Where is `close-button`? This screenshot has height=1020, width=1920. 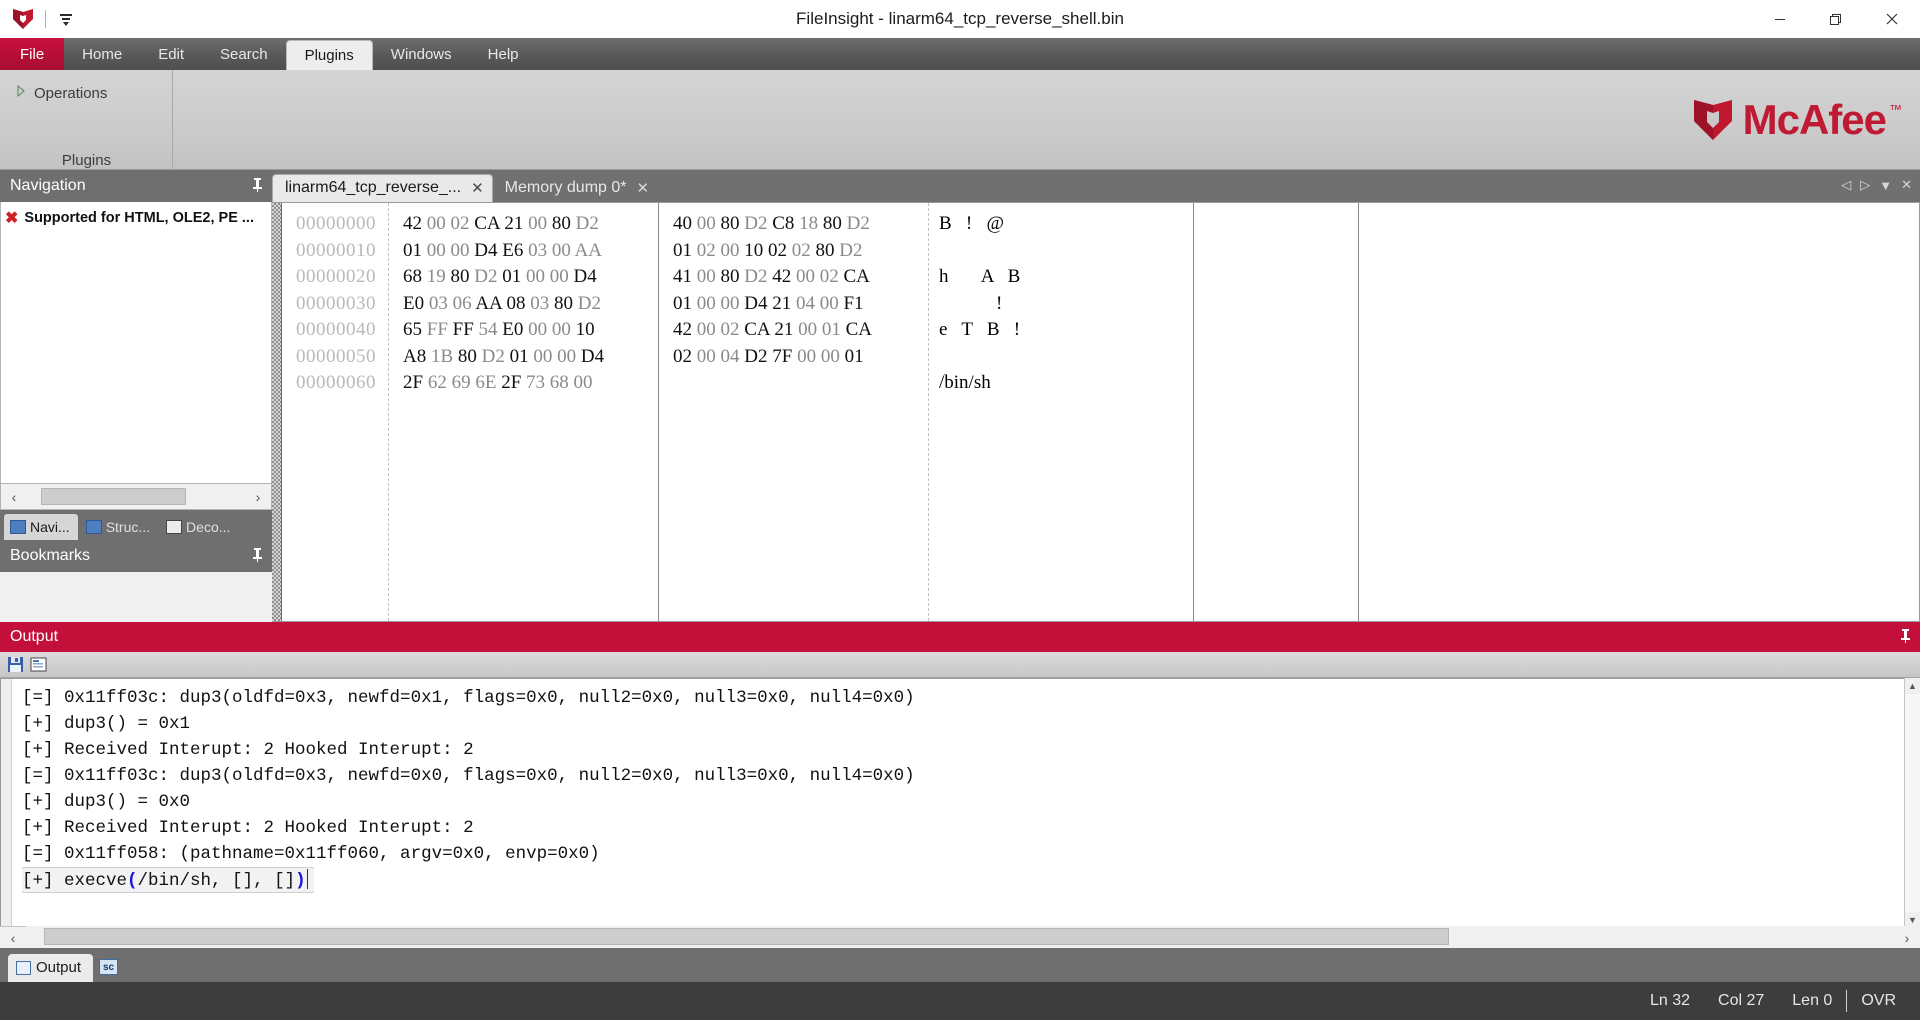
close-button is located at coordinates (1892, 19).